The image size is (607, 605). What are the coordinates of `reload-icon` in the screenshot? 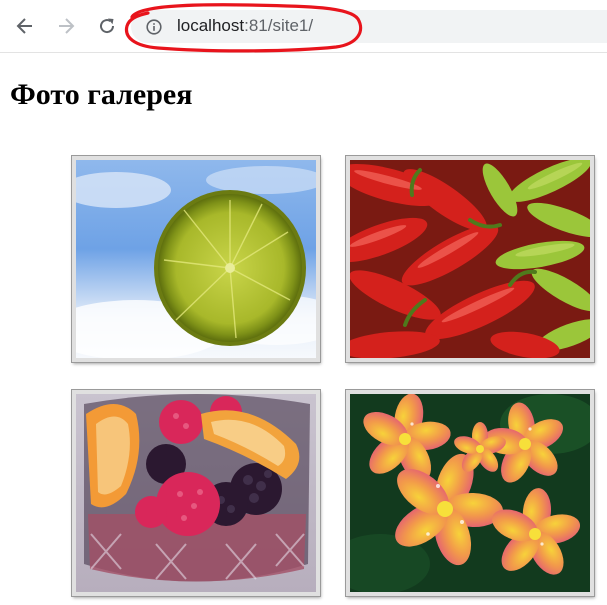 It's located at (107, 26).